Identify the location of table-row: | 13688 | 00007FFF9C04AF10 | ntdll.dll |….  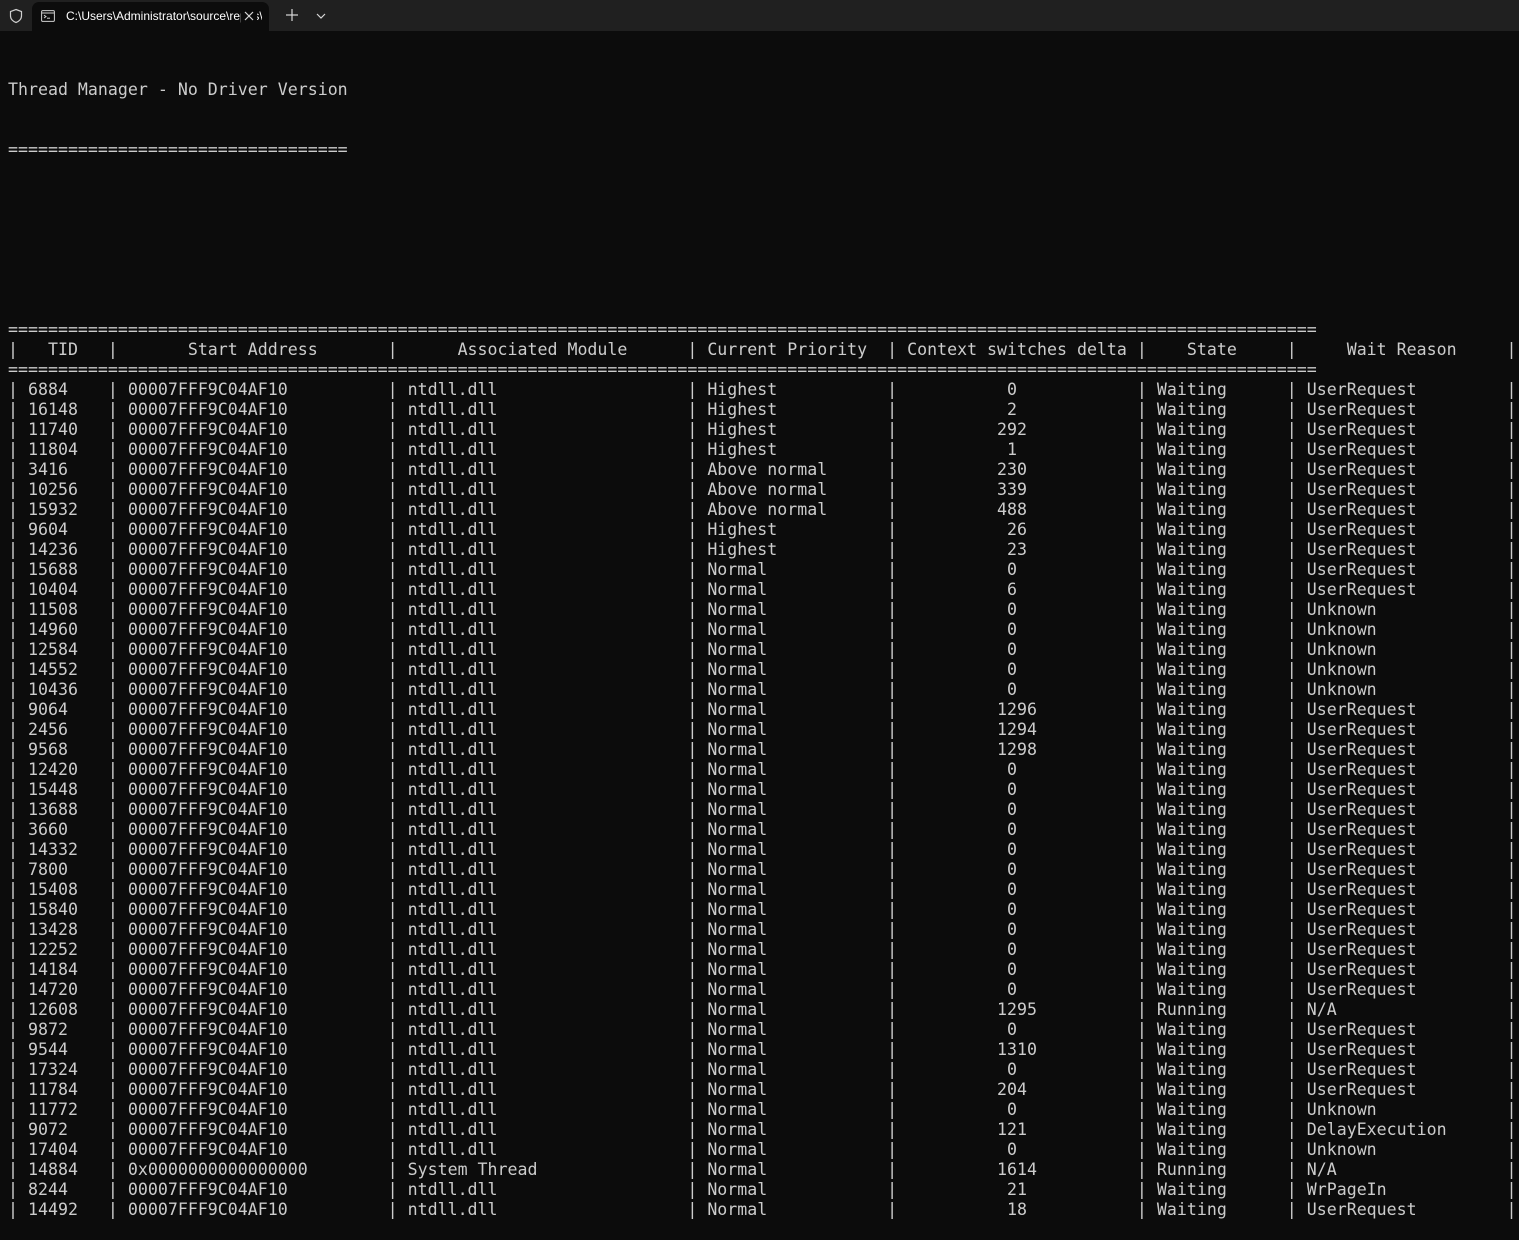
(762, 809).